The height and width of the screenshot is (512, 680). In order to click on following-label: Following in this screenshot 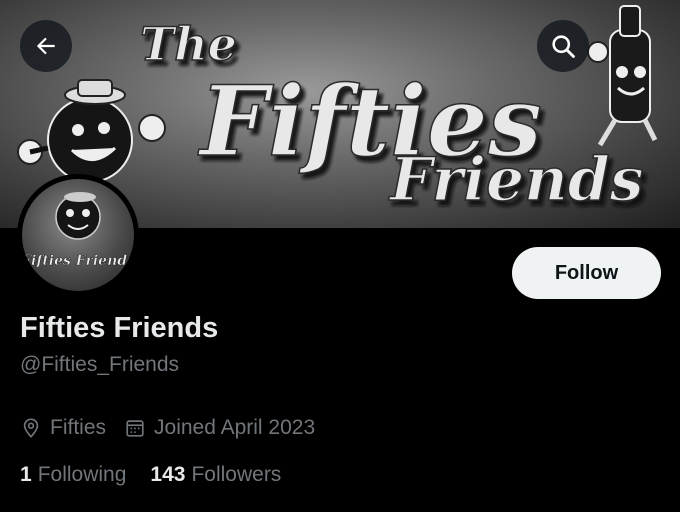, I will do `click(82, 474)`.